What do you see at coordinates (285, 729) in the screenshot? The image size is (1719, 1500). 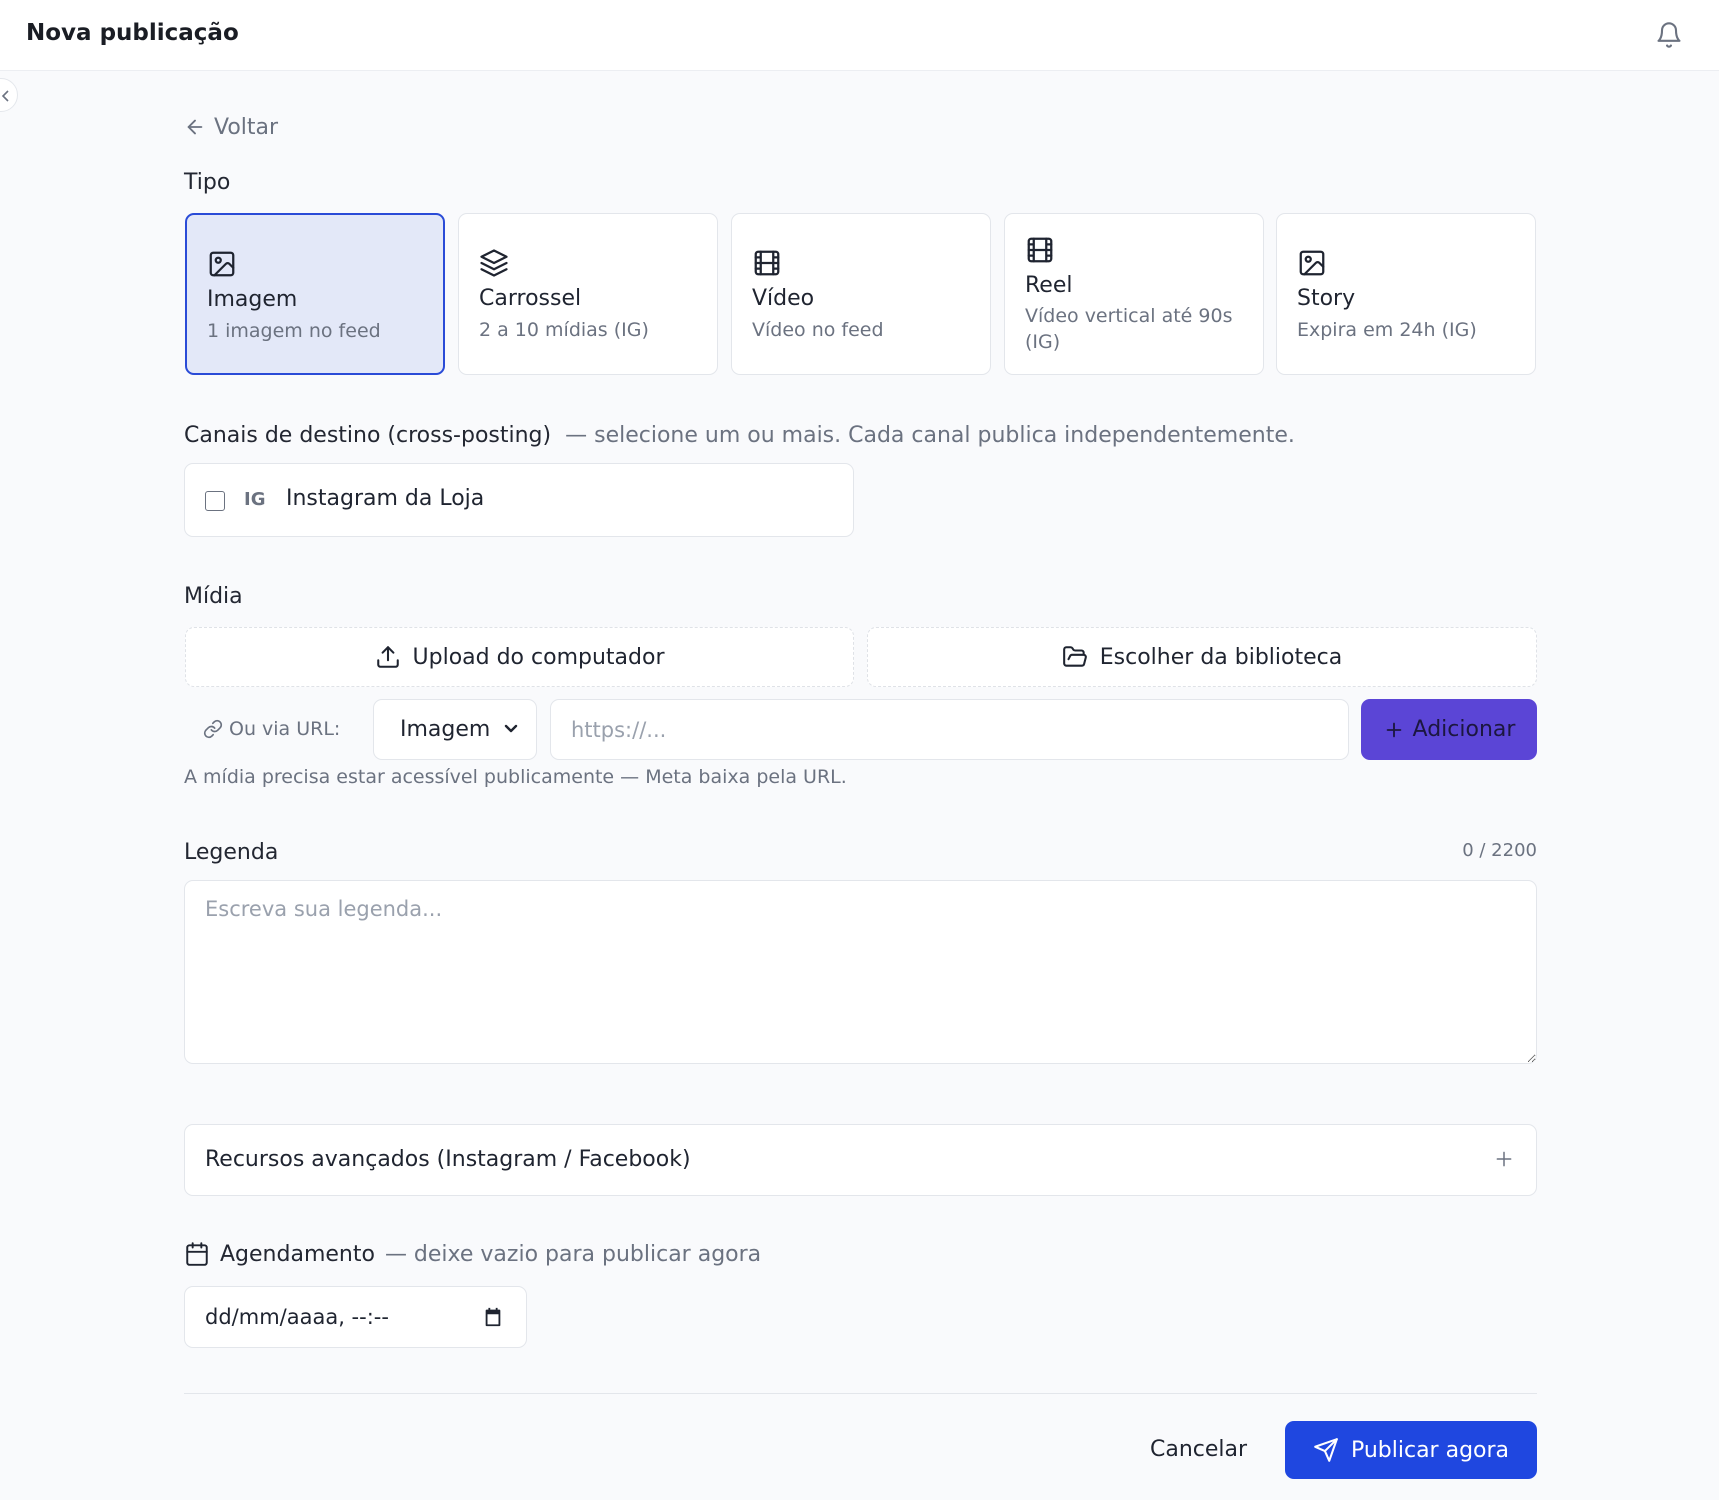 I see `url-label-text: Ou via URL:` at bounding box center [285, 729].